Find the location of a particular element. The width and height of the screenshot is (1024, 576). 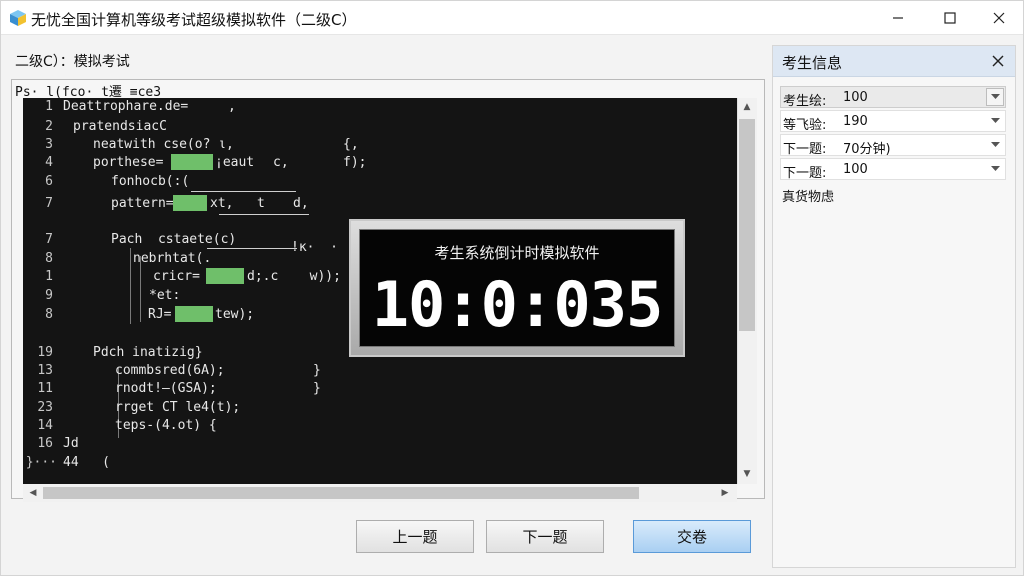

line-number: 9 is located at coordinates (49, 295).